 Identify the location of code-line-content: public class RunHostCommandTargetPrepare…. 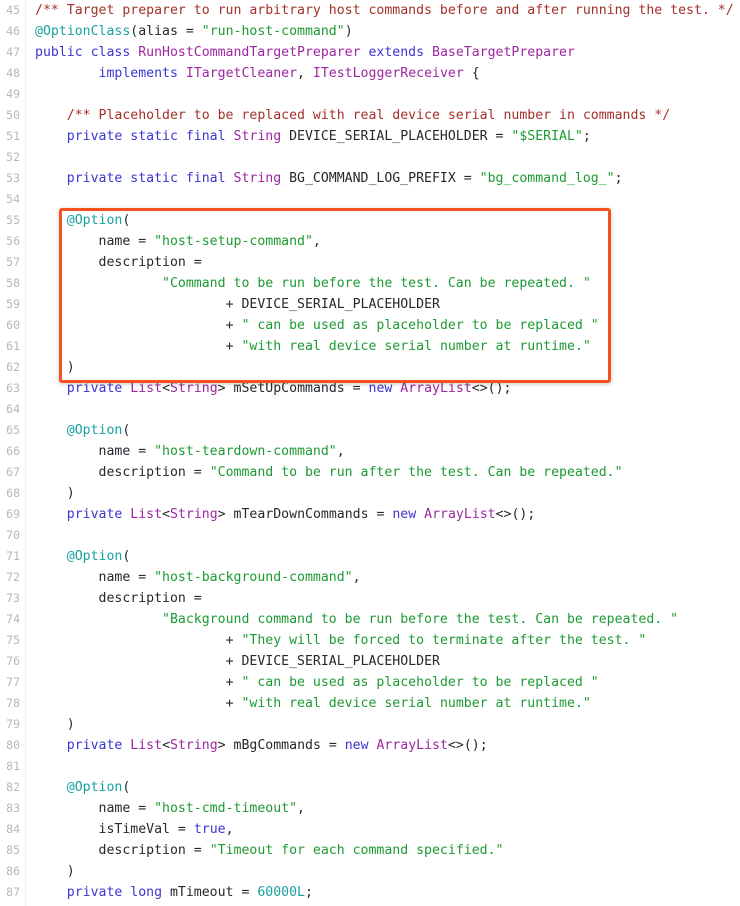
(300, 52).